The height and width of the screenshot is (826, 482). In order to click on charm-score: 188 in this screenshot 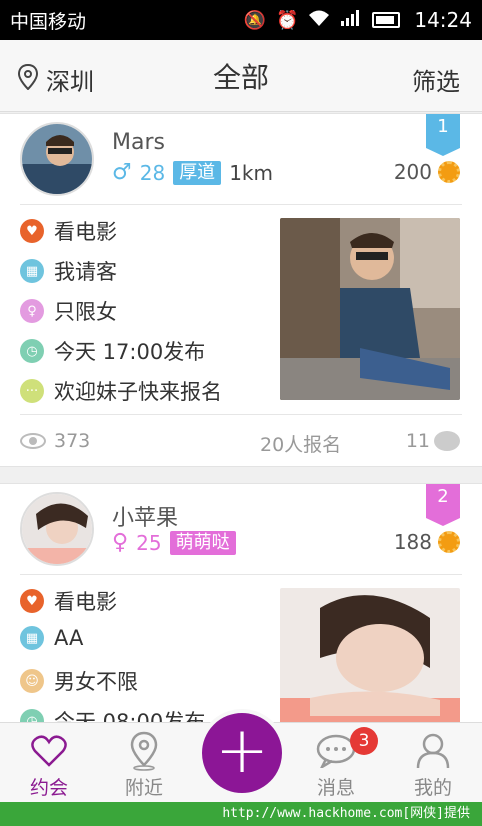, I will do `click(427, 542)`.